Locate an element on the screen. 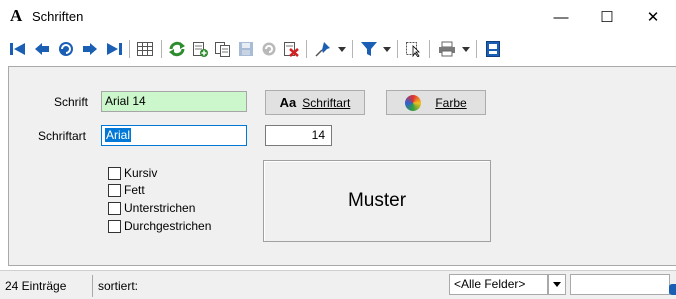 The width and height of the screenshot is (676, 299). search-input is located at coordinates (620, 284).